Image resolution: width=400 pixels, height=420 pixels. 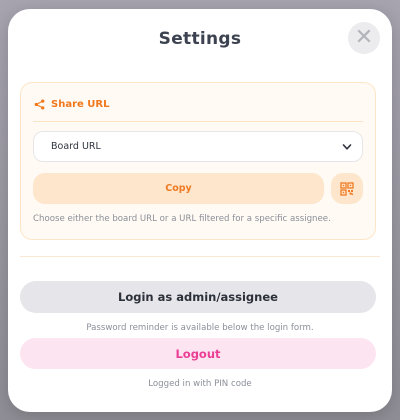 What do you see at coordinates (178, 188) in the screenshot?
I see `copy-button: Copy` at bounding box center [178, 188].